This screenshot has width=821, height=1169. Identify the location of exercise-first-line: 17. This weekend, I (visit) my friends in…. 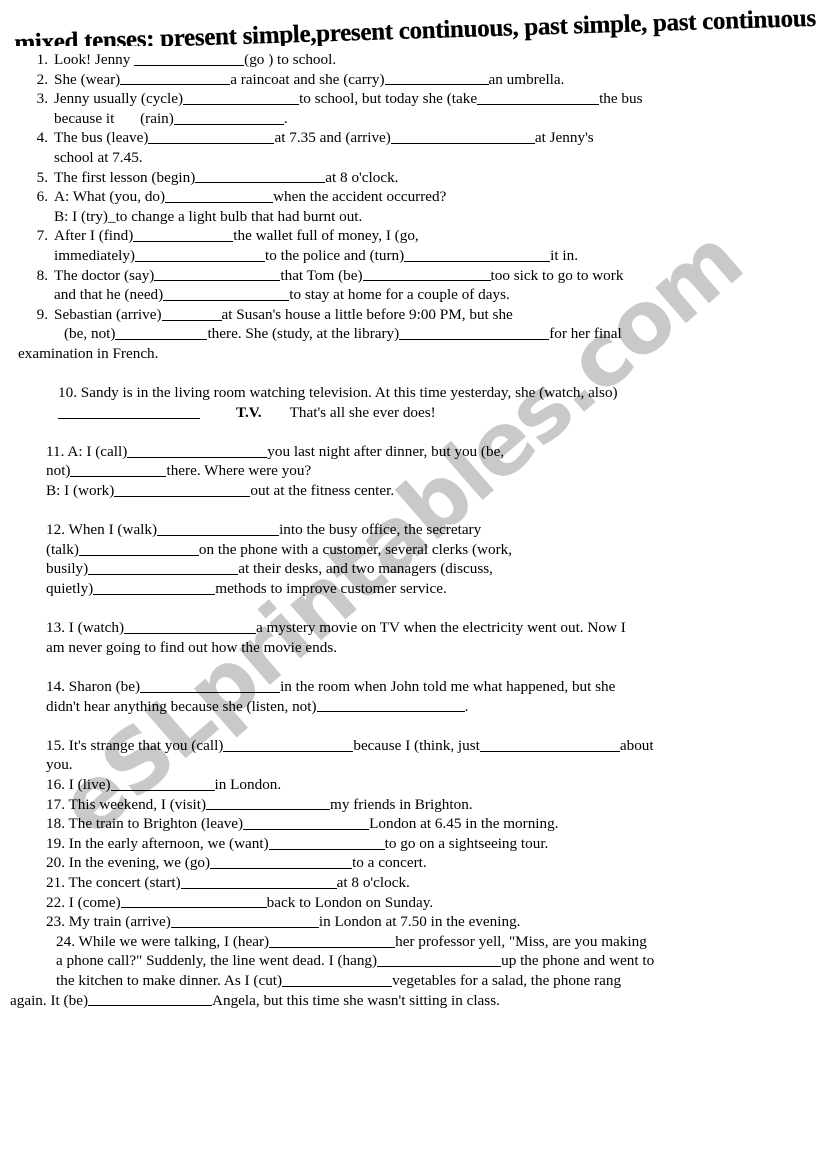
(410, 805).